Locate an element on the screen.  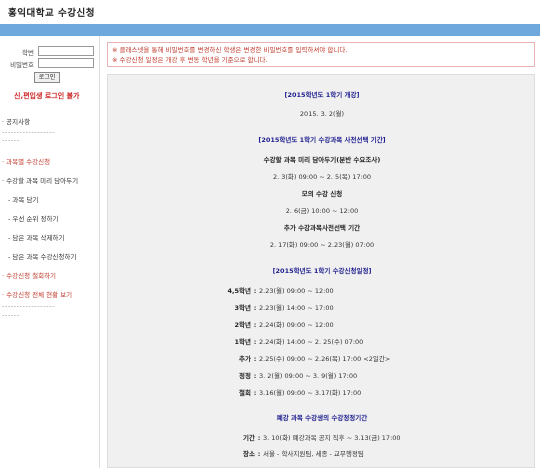
login-id-row: 학번 is located at coordinates (50, 51).